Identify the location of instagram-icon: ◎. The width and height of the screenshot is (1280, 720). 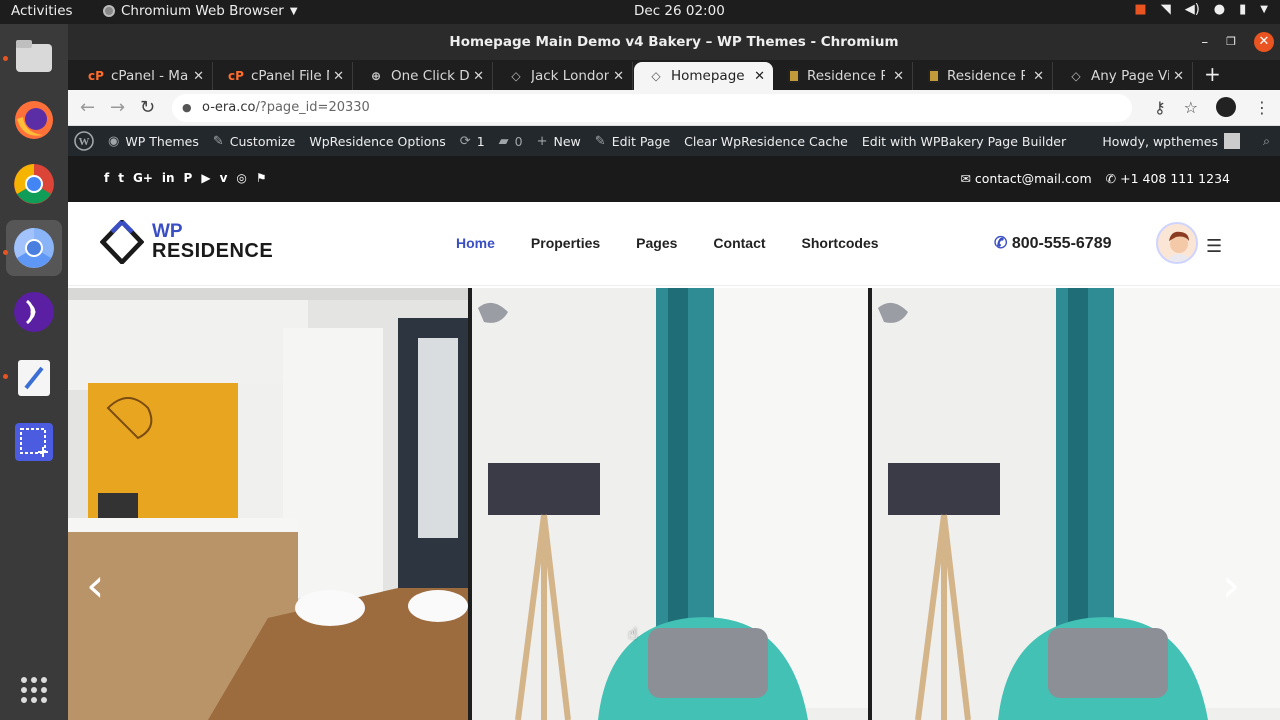
(241, 178).